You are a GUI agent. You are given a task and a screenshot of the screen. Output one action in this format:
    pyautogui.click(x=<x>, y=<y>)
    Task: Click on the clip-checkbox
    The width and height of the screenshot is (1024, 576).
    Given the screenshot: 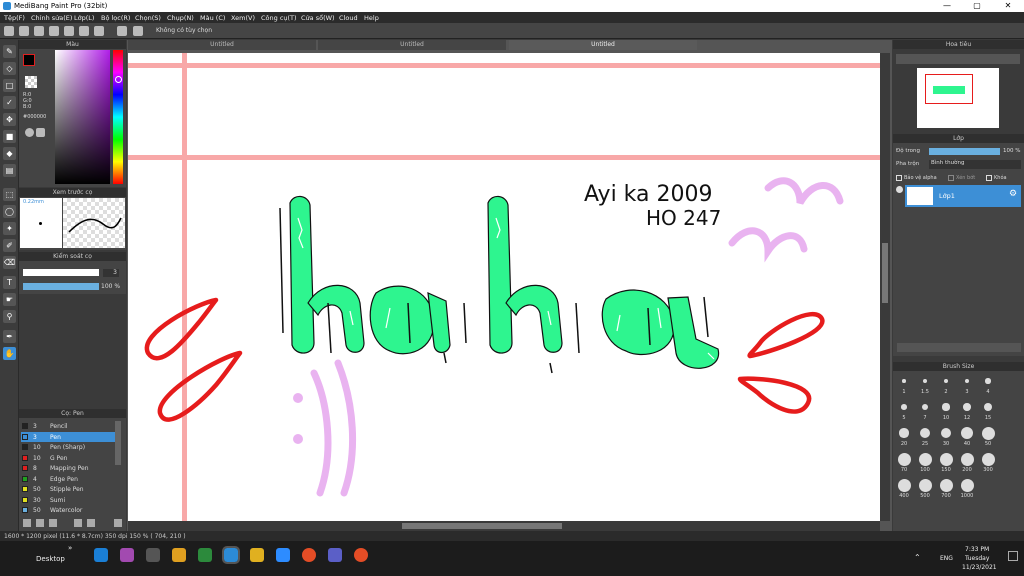 What is the action you would take?
    pyautogui.click(x=951, y=178)
    